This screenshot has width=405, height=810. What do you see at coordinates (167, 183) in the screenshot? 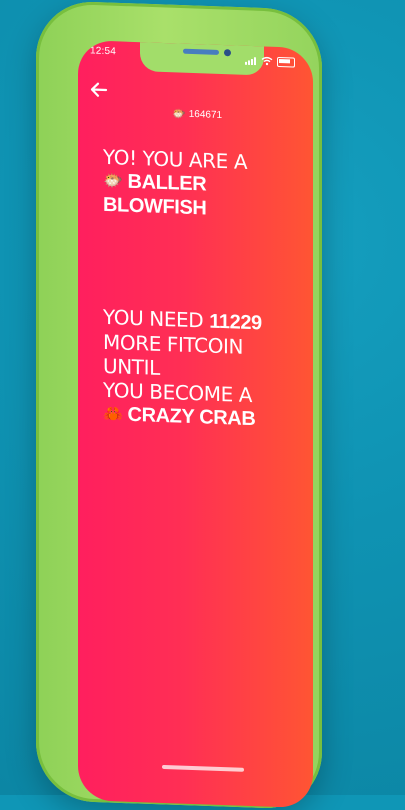
I see `current-rank-name-line1: BALLER` at bounding box center [167, 183].